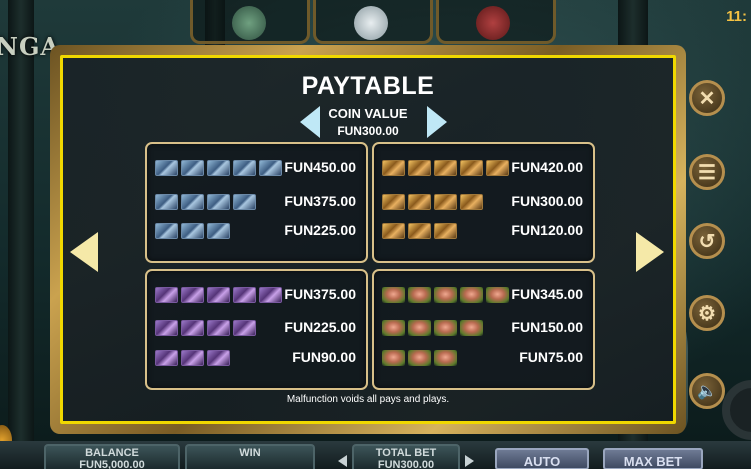  Describe the element at coordinates (437, 122) in the screenshot. I see `coin-value-increase-button` at that location.